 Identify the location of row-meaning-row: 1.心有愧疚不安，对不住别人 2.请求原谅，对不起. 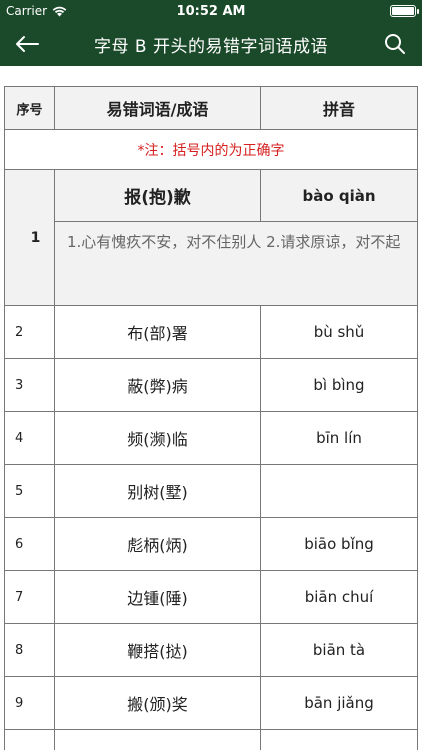
(211, 263).